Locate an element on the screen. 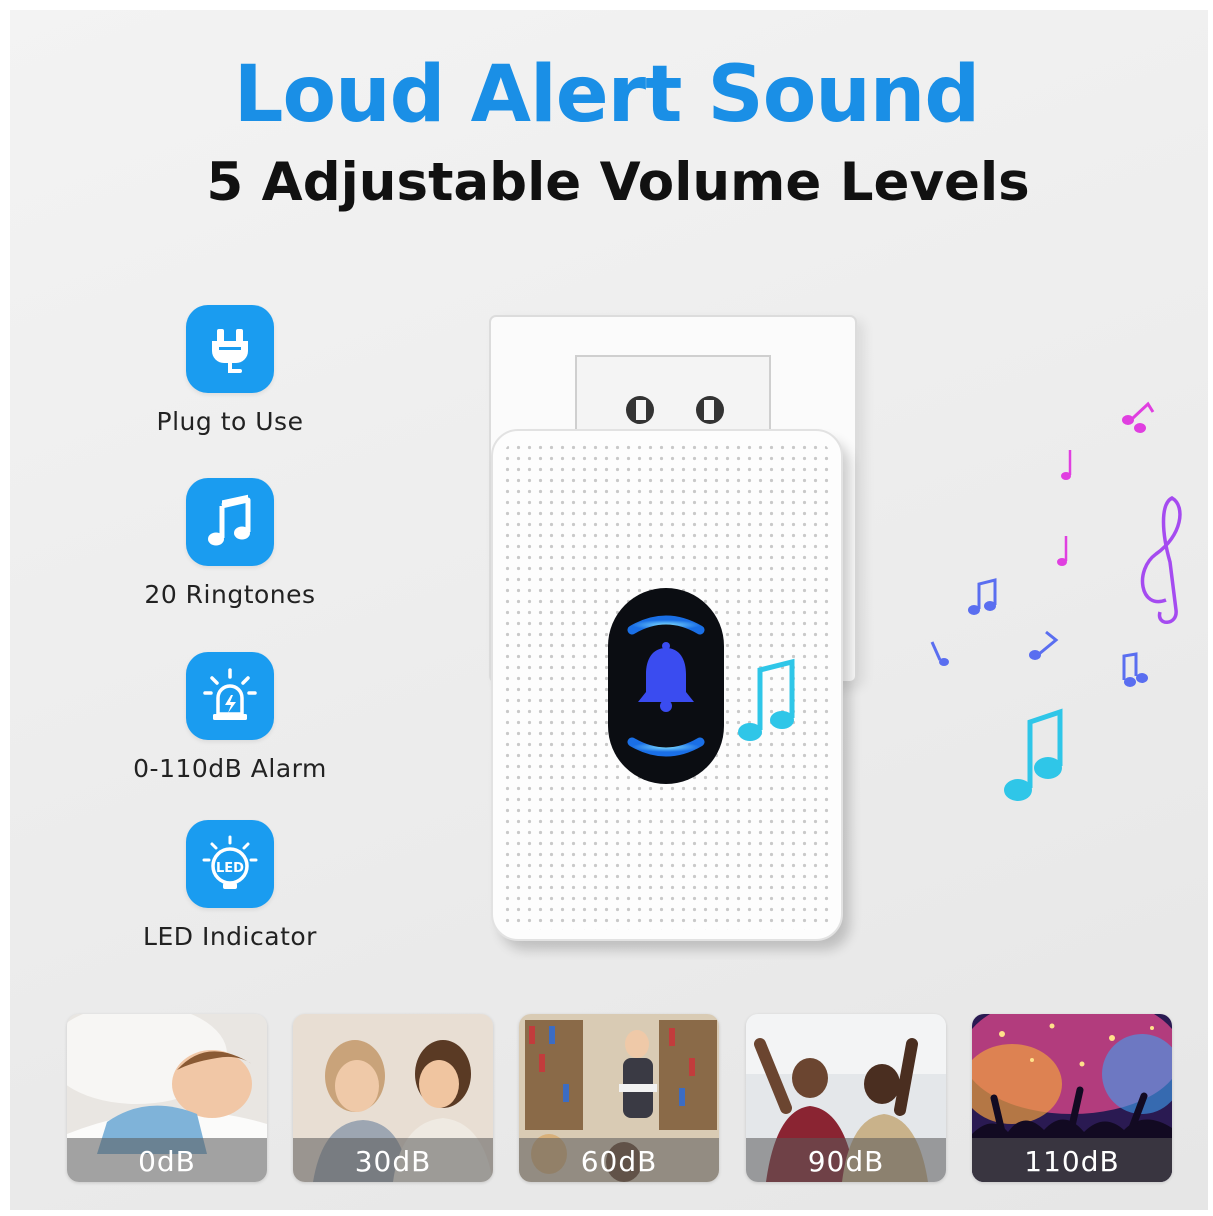 This screenshot has height=1216, width=1213. volume-level-label: 60dB is located at coordinates (619, 1160).